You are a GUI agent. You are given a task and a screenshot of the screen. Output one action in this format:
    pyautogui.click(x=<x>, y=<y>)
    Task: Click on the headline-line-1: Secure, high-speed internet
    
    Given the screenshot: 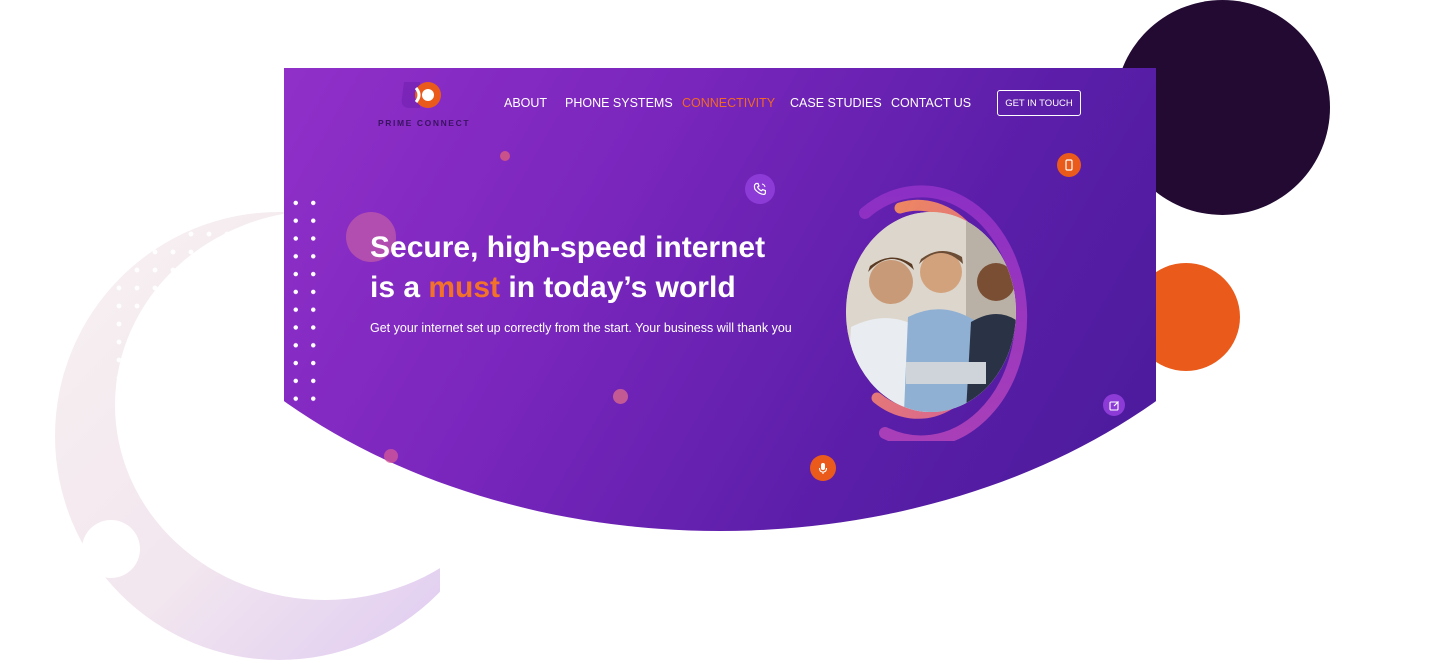 What is the action you would take?
    pyautogui.click(x=568, y=247)
    